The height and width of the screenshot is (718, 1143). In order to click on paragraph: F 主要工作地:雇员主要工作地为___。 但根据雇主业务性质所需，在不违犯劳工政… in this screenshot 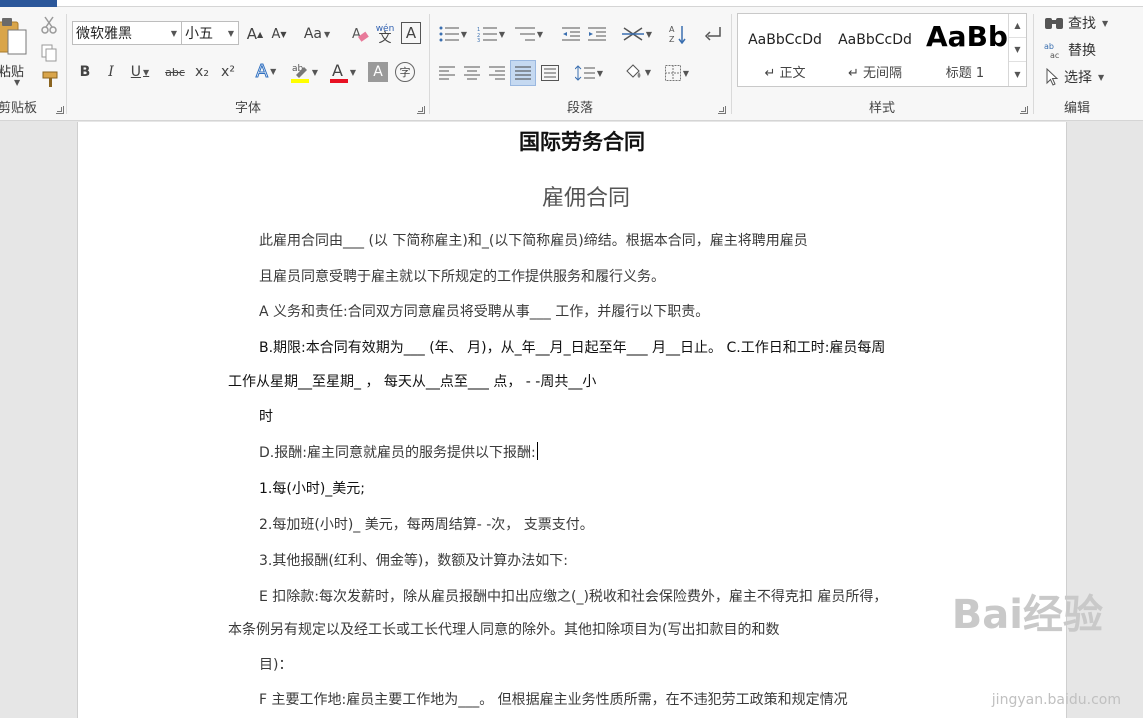, I will do `click(553, 700)`.